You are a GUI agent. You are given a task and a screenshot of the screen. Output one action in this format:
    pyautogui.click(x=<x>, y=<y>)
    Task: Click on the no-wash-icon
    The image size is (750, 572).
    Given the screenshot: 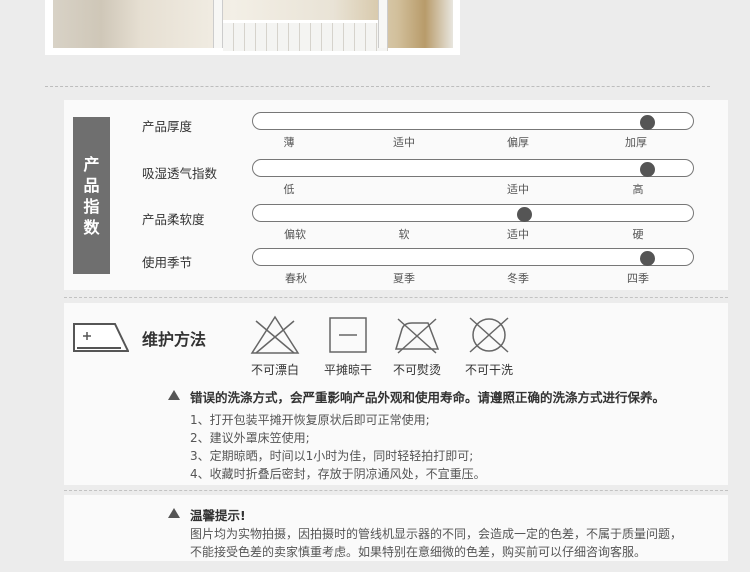 What is the action you would take?
    pyautogui.click(x=489, y=335)
    